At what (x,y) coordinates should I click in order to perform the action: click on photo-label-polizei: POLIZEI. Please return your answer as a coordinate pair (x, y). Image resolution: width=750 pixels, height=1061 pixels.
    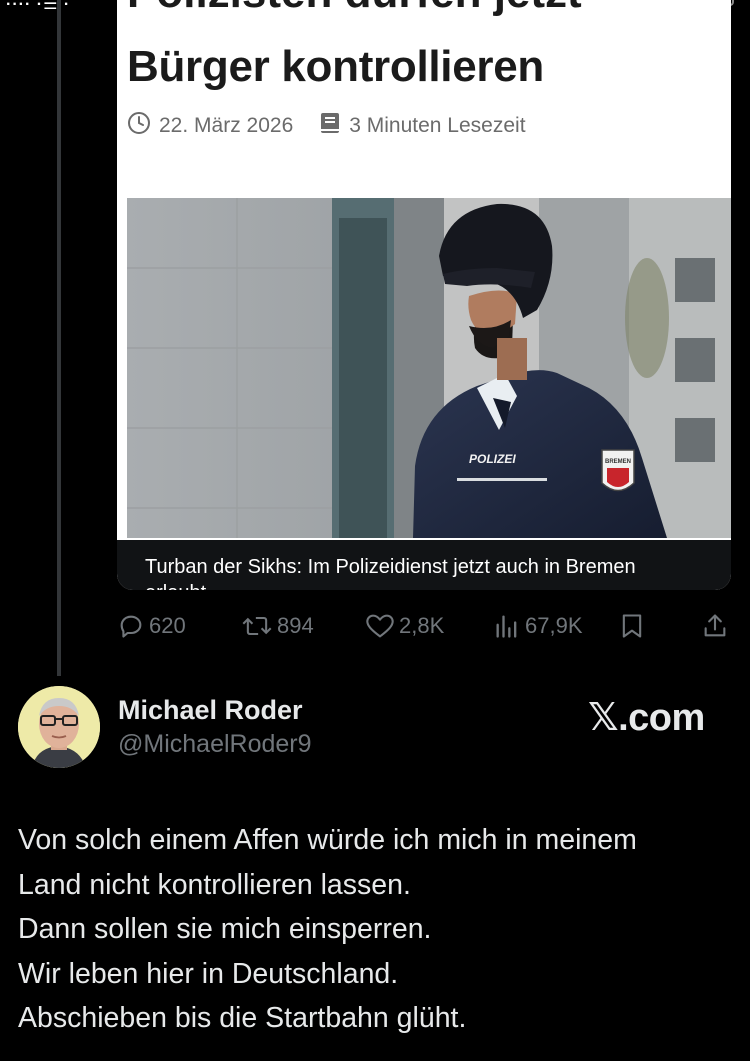
    Looking at the image, I should click on (492, 459).